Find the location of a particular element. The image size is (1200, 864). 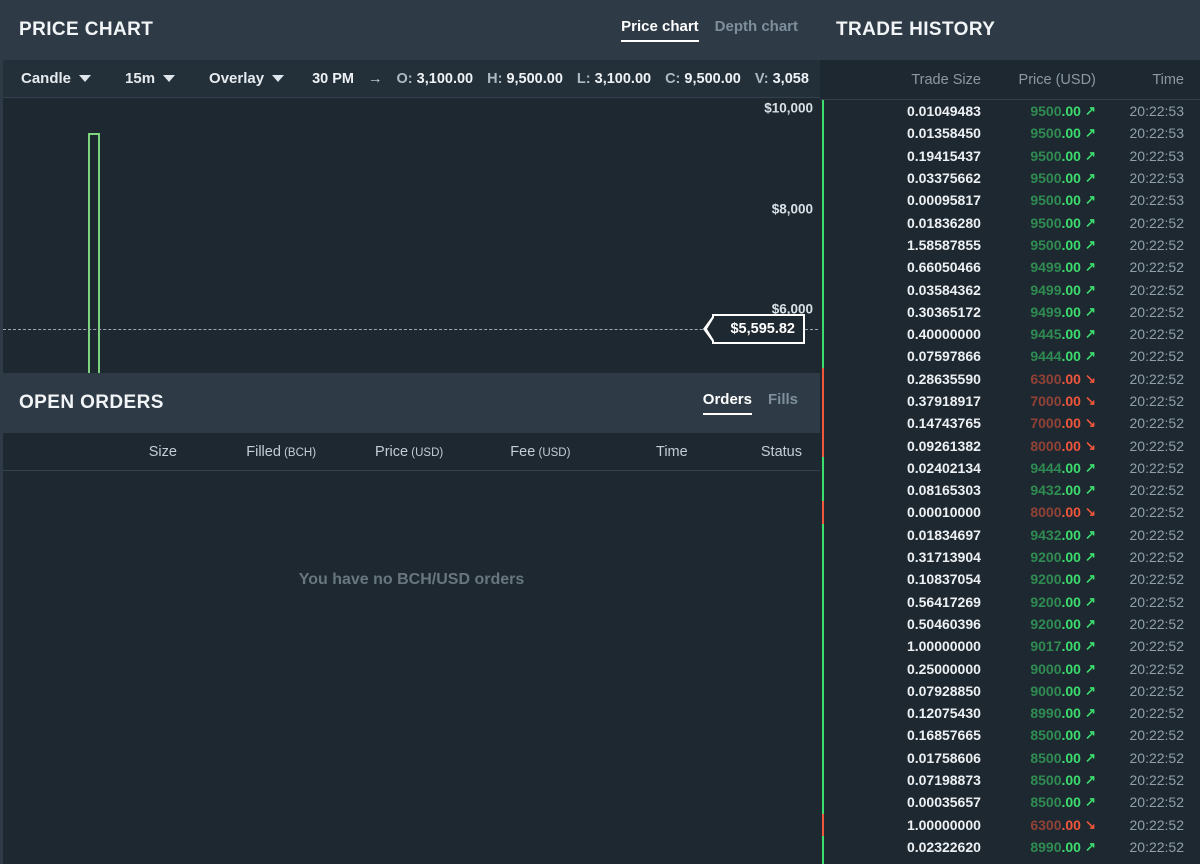

trade-price-value: 8000.00 is located at coordinates (1055, 446).